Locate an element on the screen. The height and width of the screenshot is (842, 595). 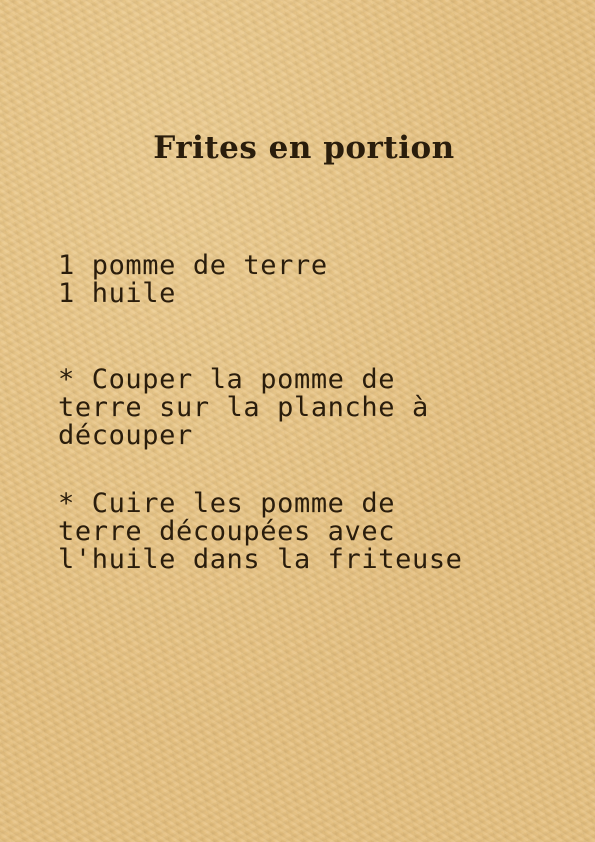
instruction-line: découper is located at coordinates (125, 435).